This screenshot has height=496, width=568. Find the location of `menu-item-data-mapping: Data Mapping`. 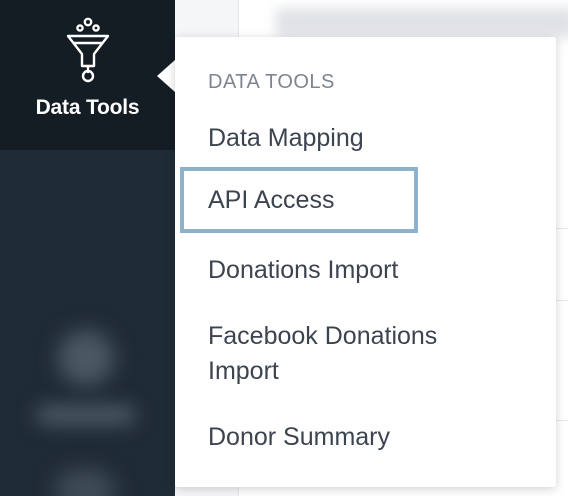

menu-item-data-mapping: Data Mapping is located at coordinates (286, 138).